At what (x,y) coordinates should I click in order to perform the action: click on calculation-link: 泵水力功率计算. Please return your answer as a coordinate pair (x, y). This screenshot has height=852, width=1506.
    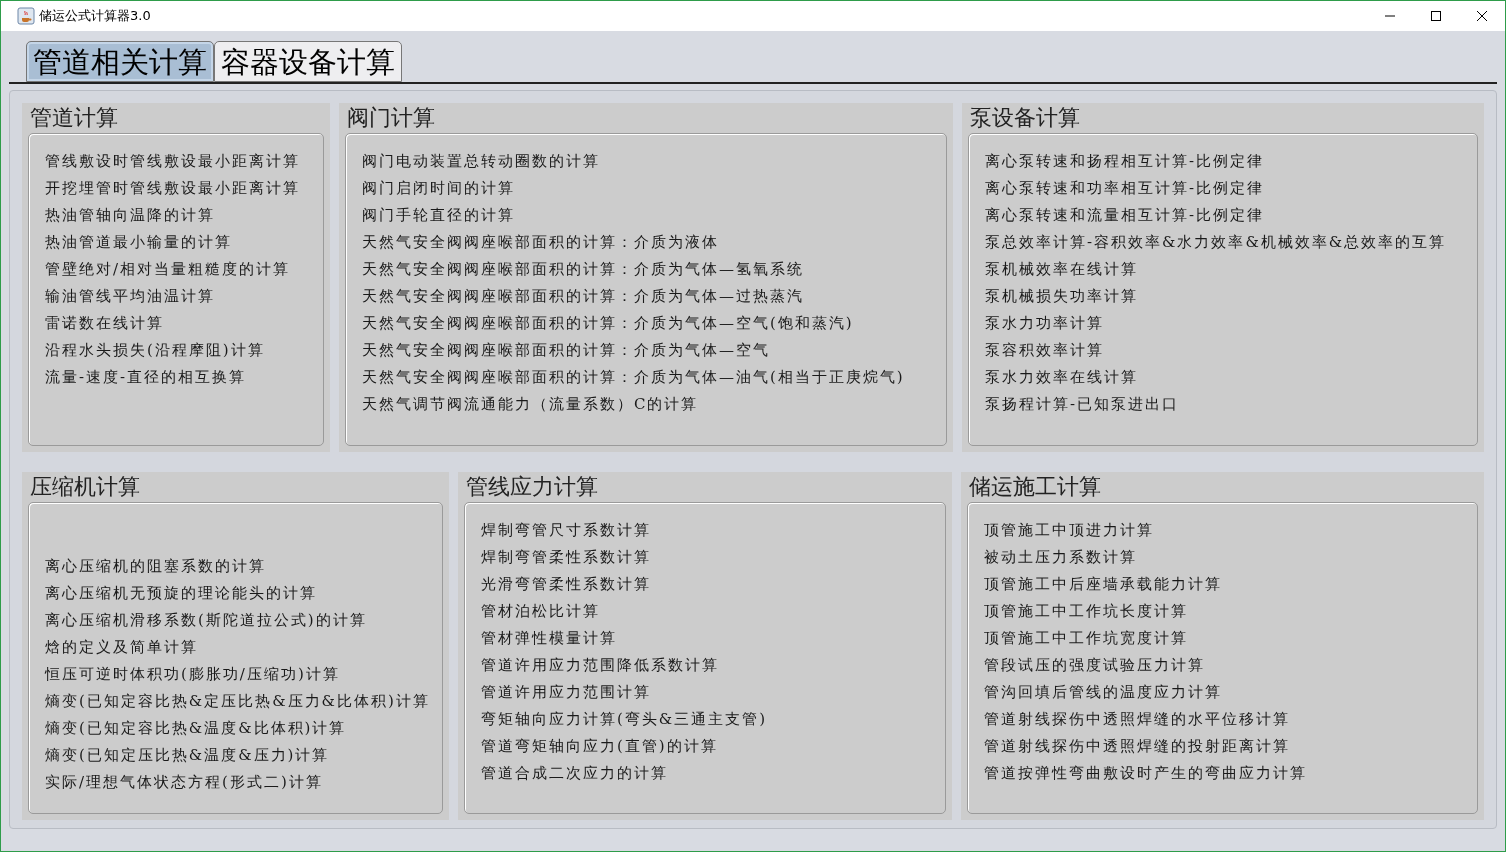
    Looking at the image, I should click on (1231, 323).